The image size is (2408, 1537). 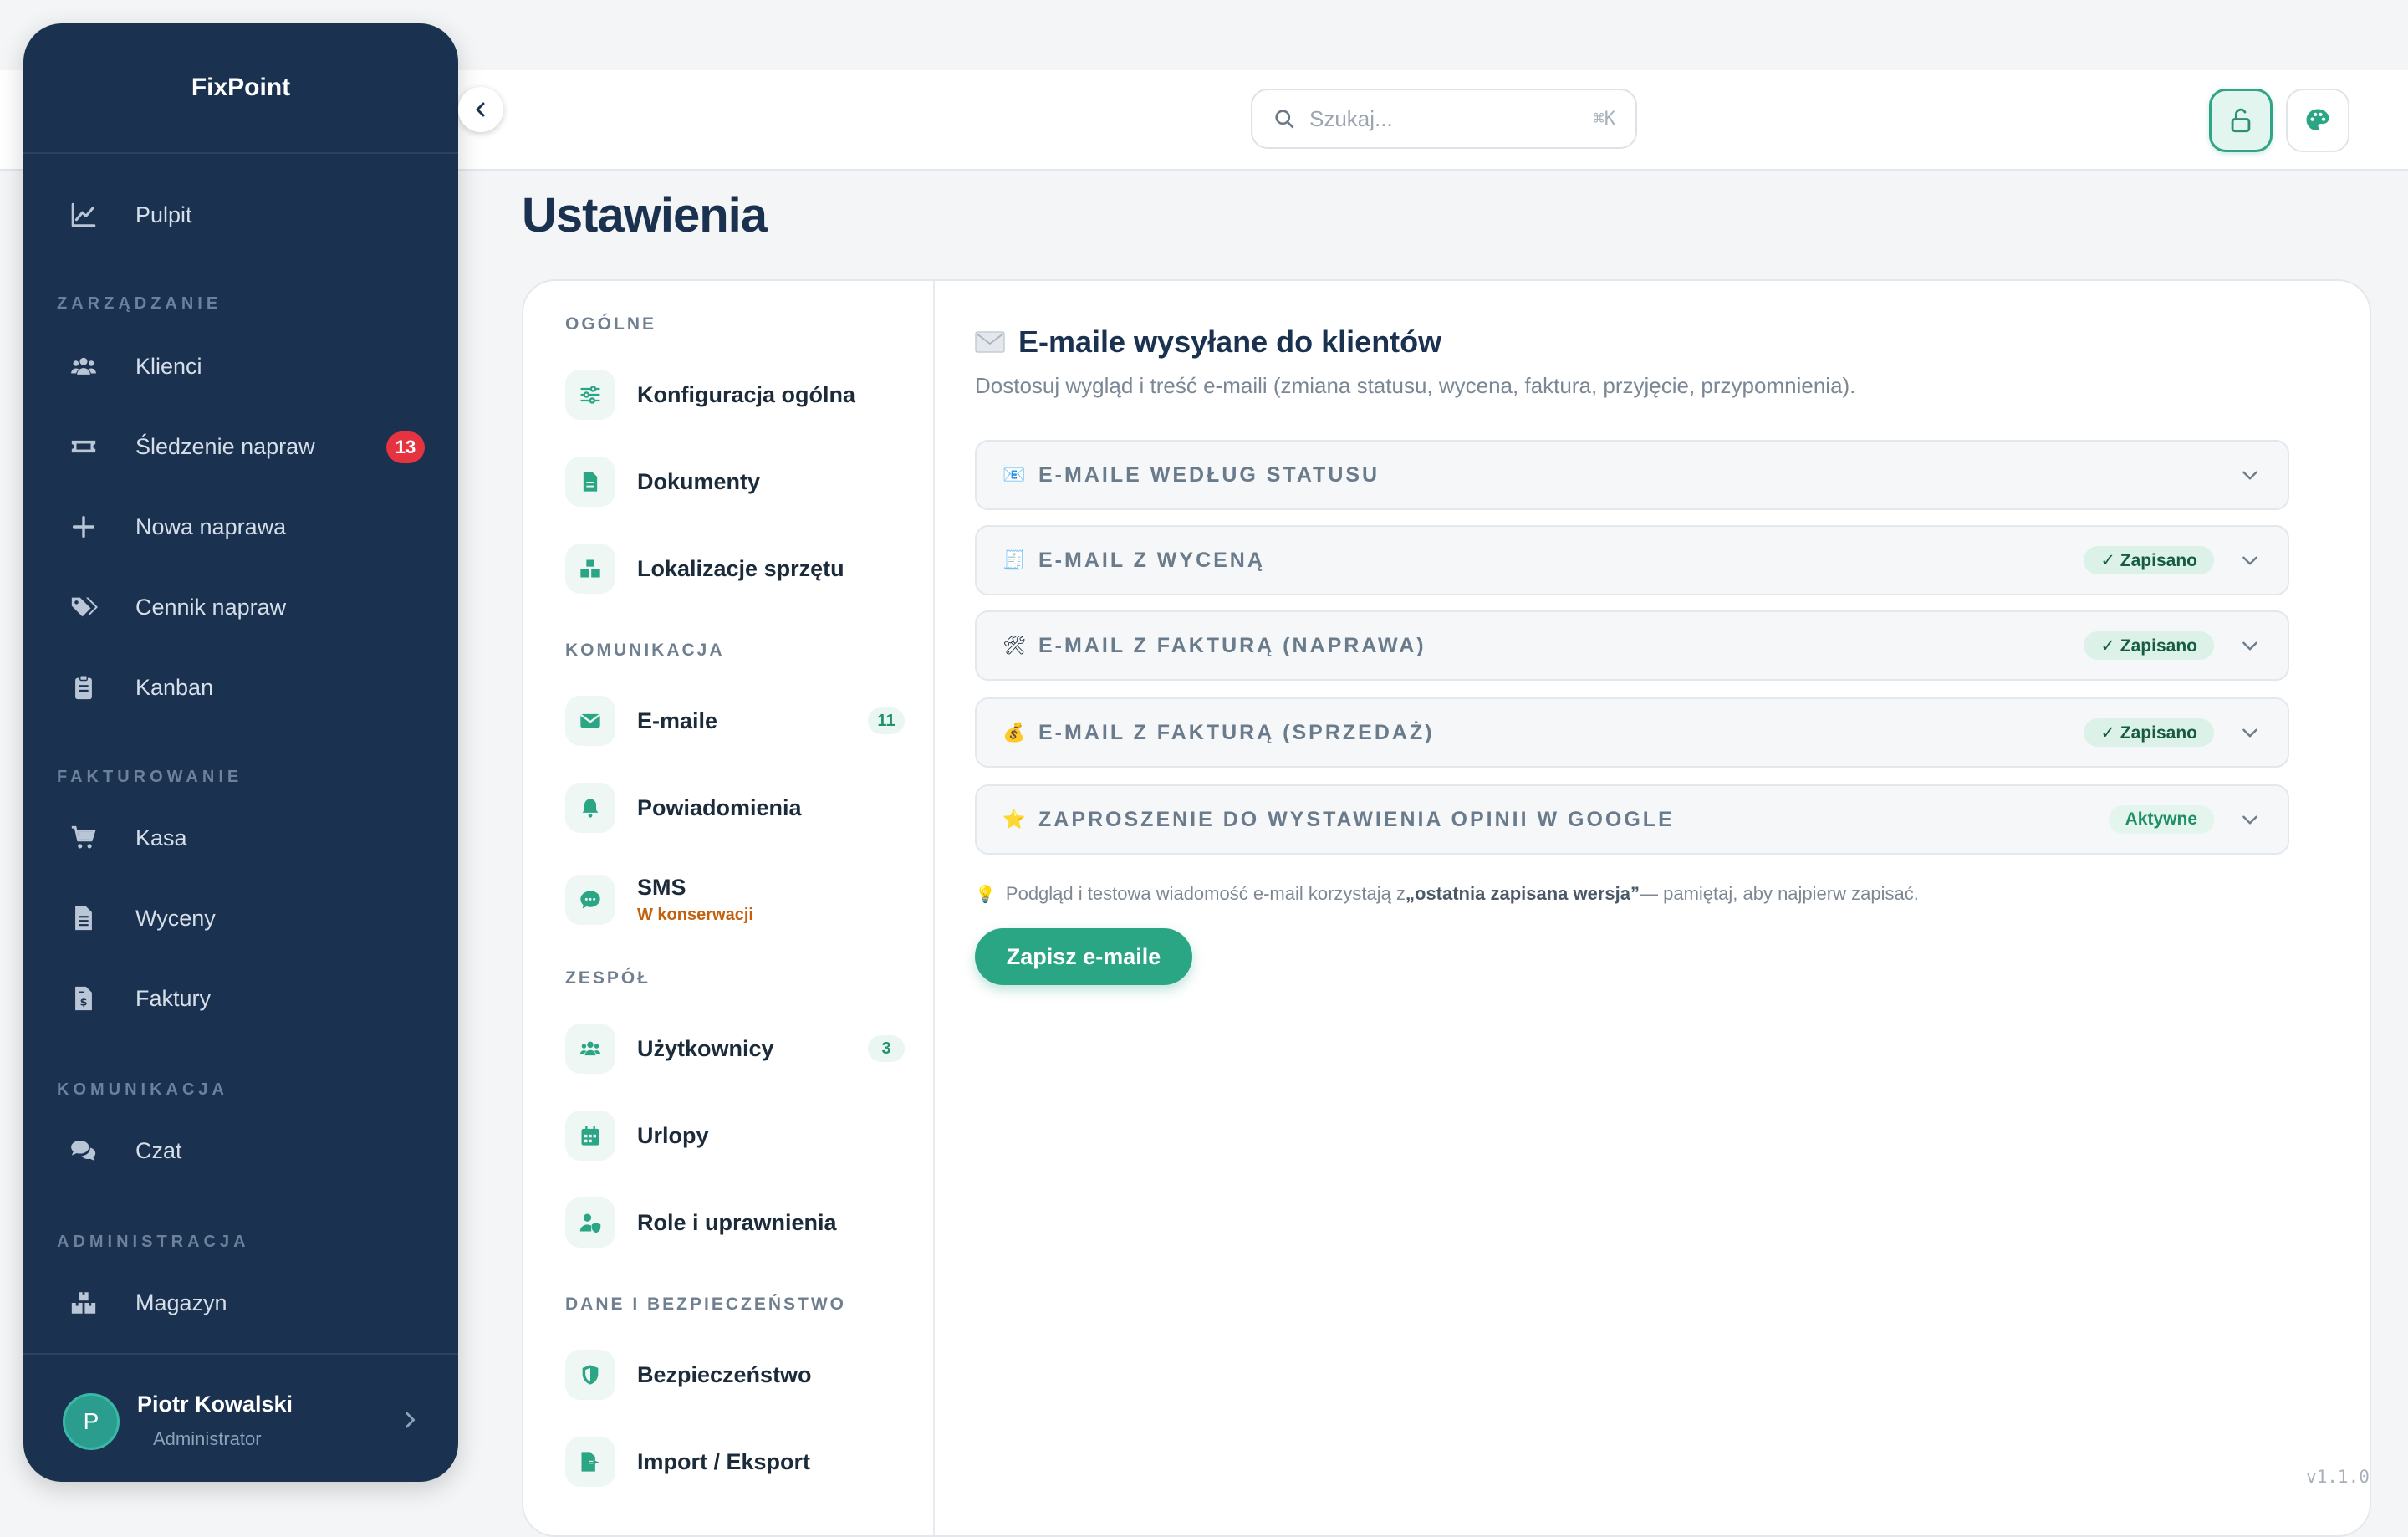 What do you see at coordinates (887, 1048) in the screenshot?
I see `users-count-badge: 3` at bounding box center [887, 1048].